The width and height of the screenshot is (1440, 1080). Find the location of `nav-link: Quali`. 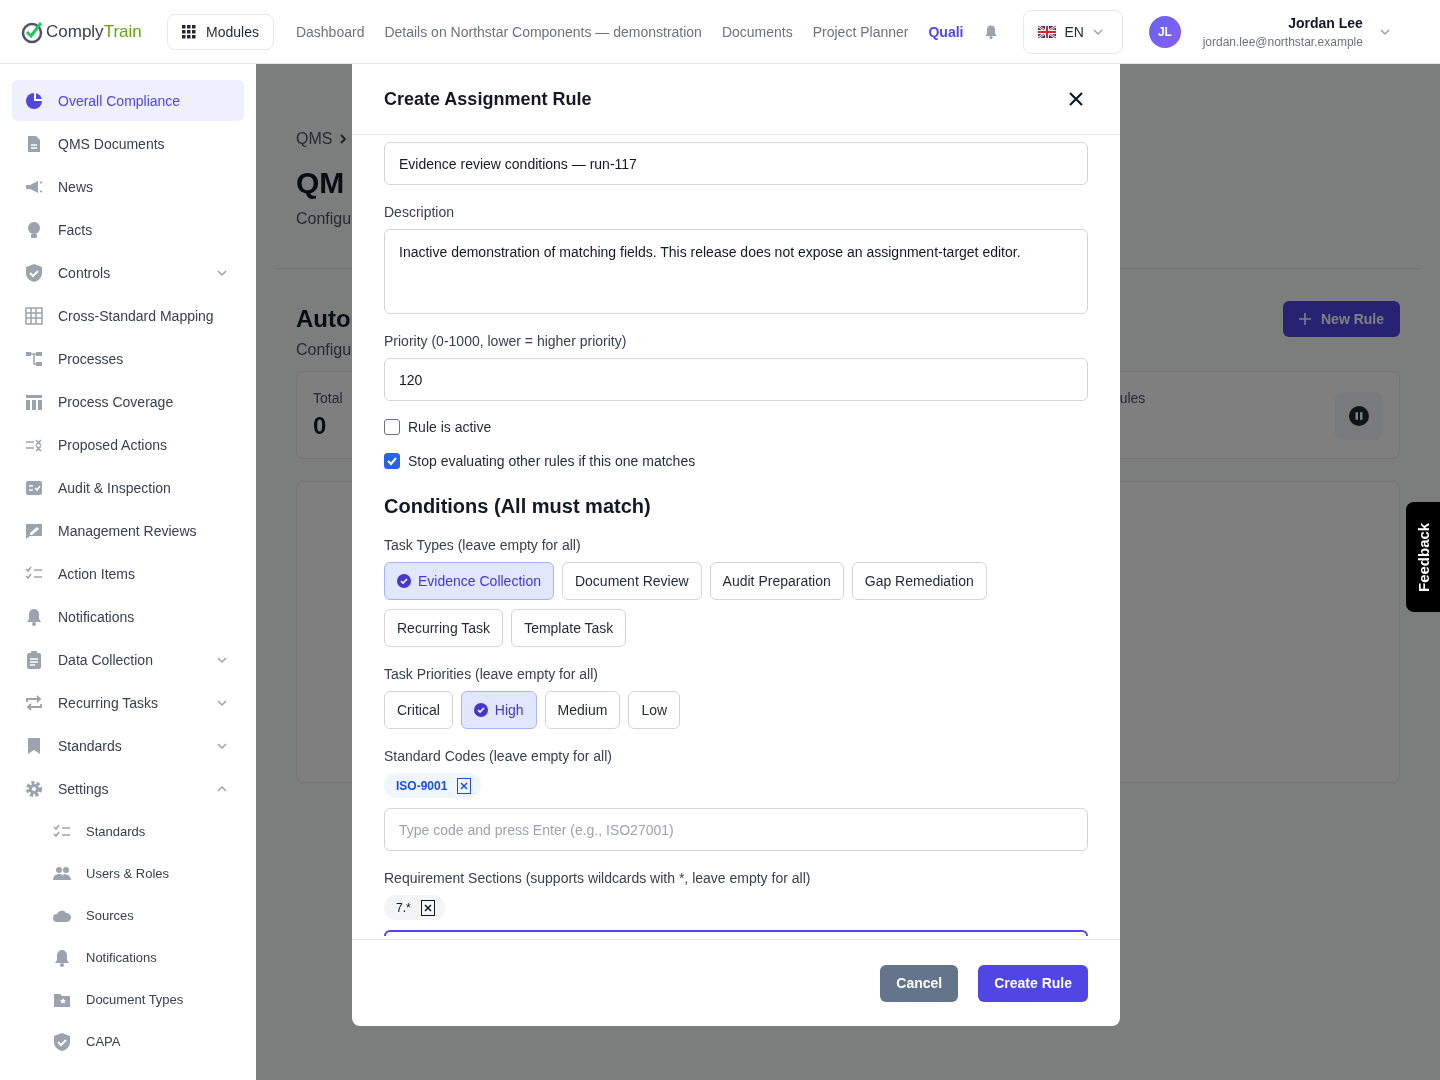

nav-link: Quali is located at coordinates (946, 31).